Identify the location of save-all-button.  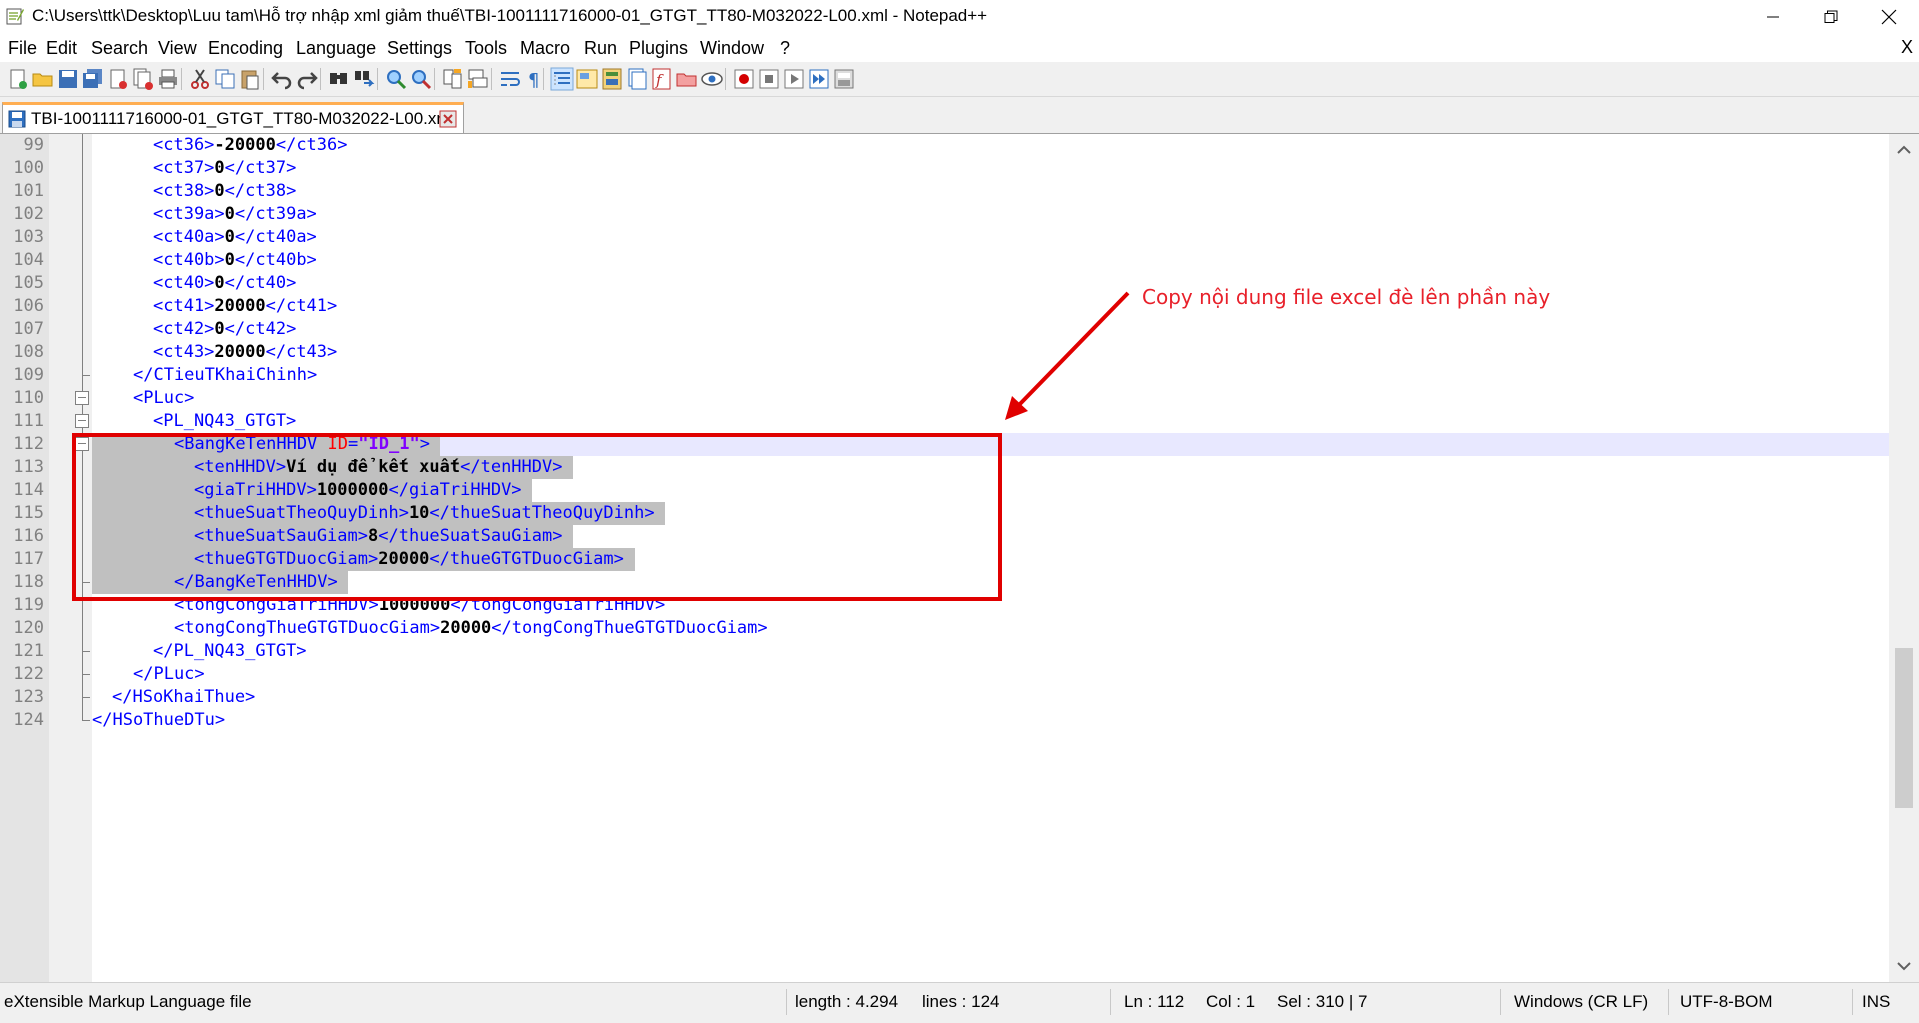
(93, 79).